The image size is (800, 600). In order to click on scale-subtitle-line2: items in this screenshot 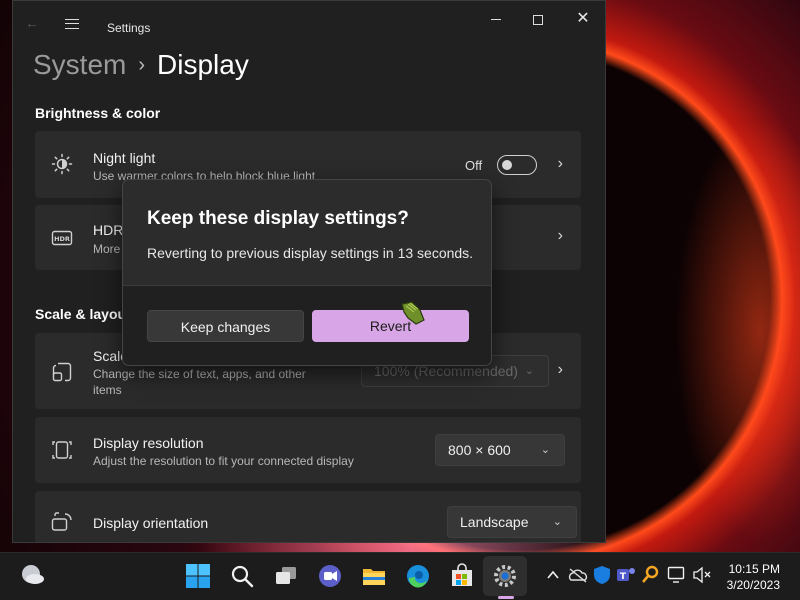, I will do `click(107, 390)`.